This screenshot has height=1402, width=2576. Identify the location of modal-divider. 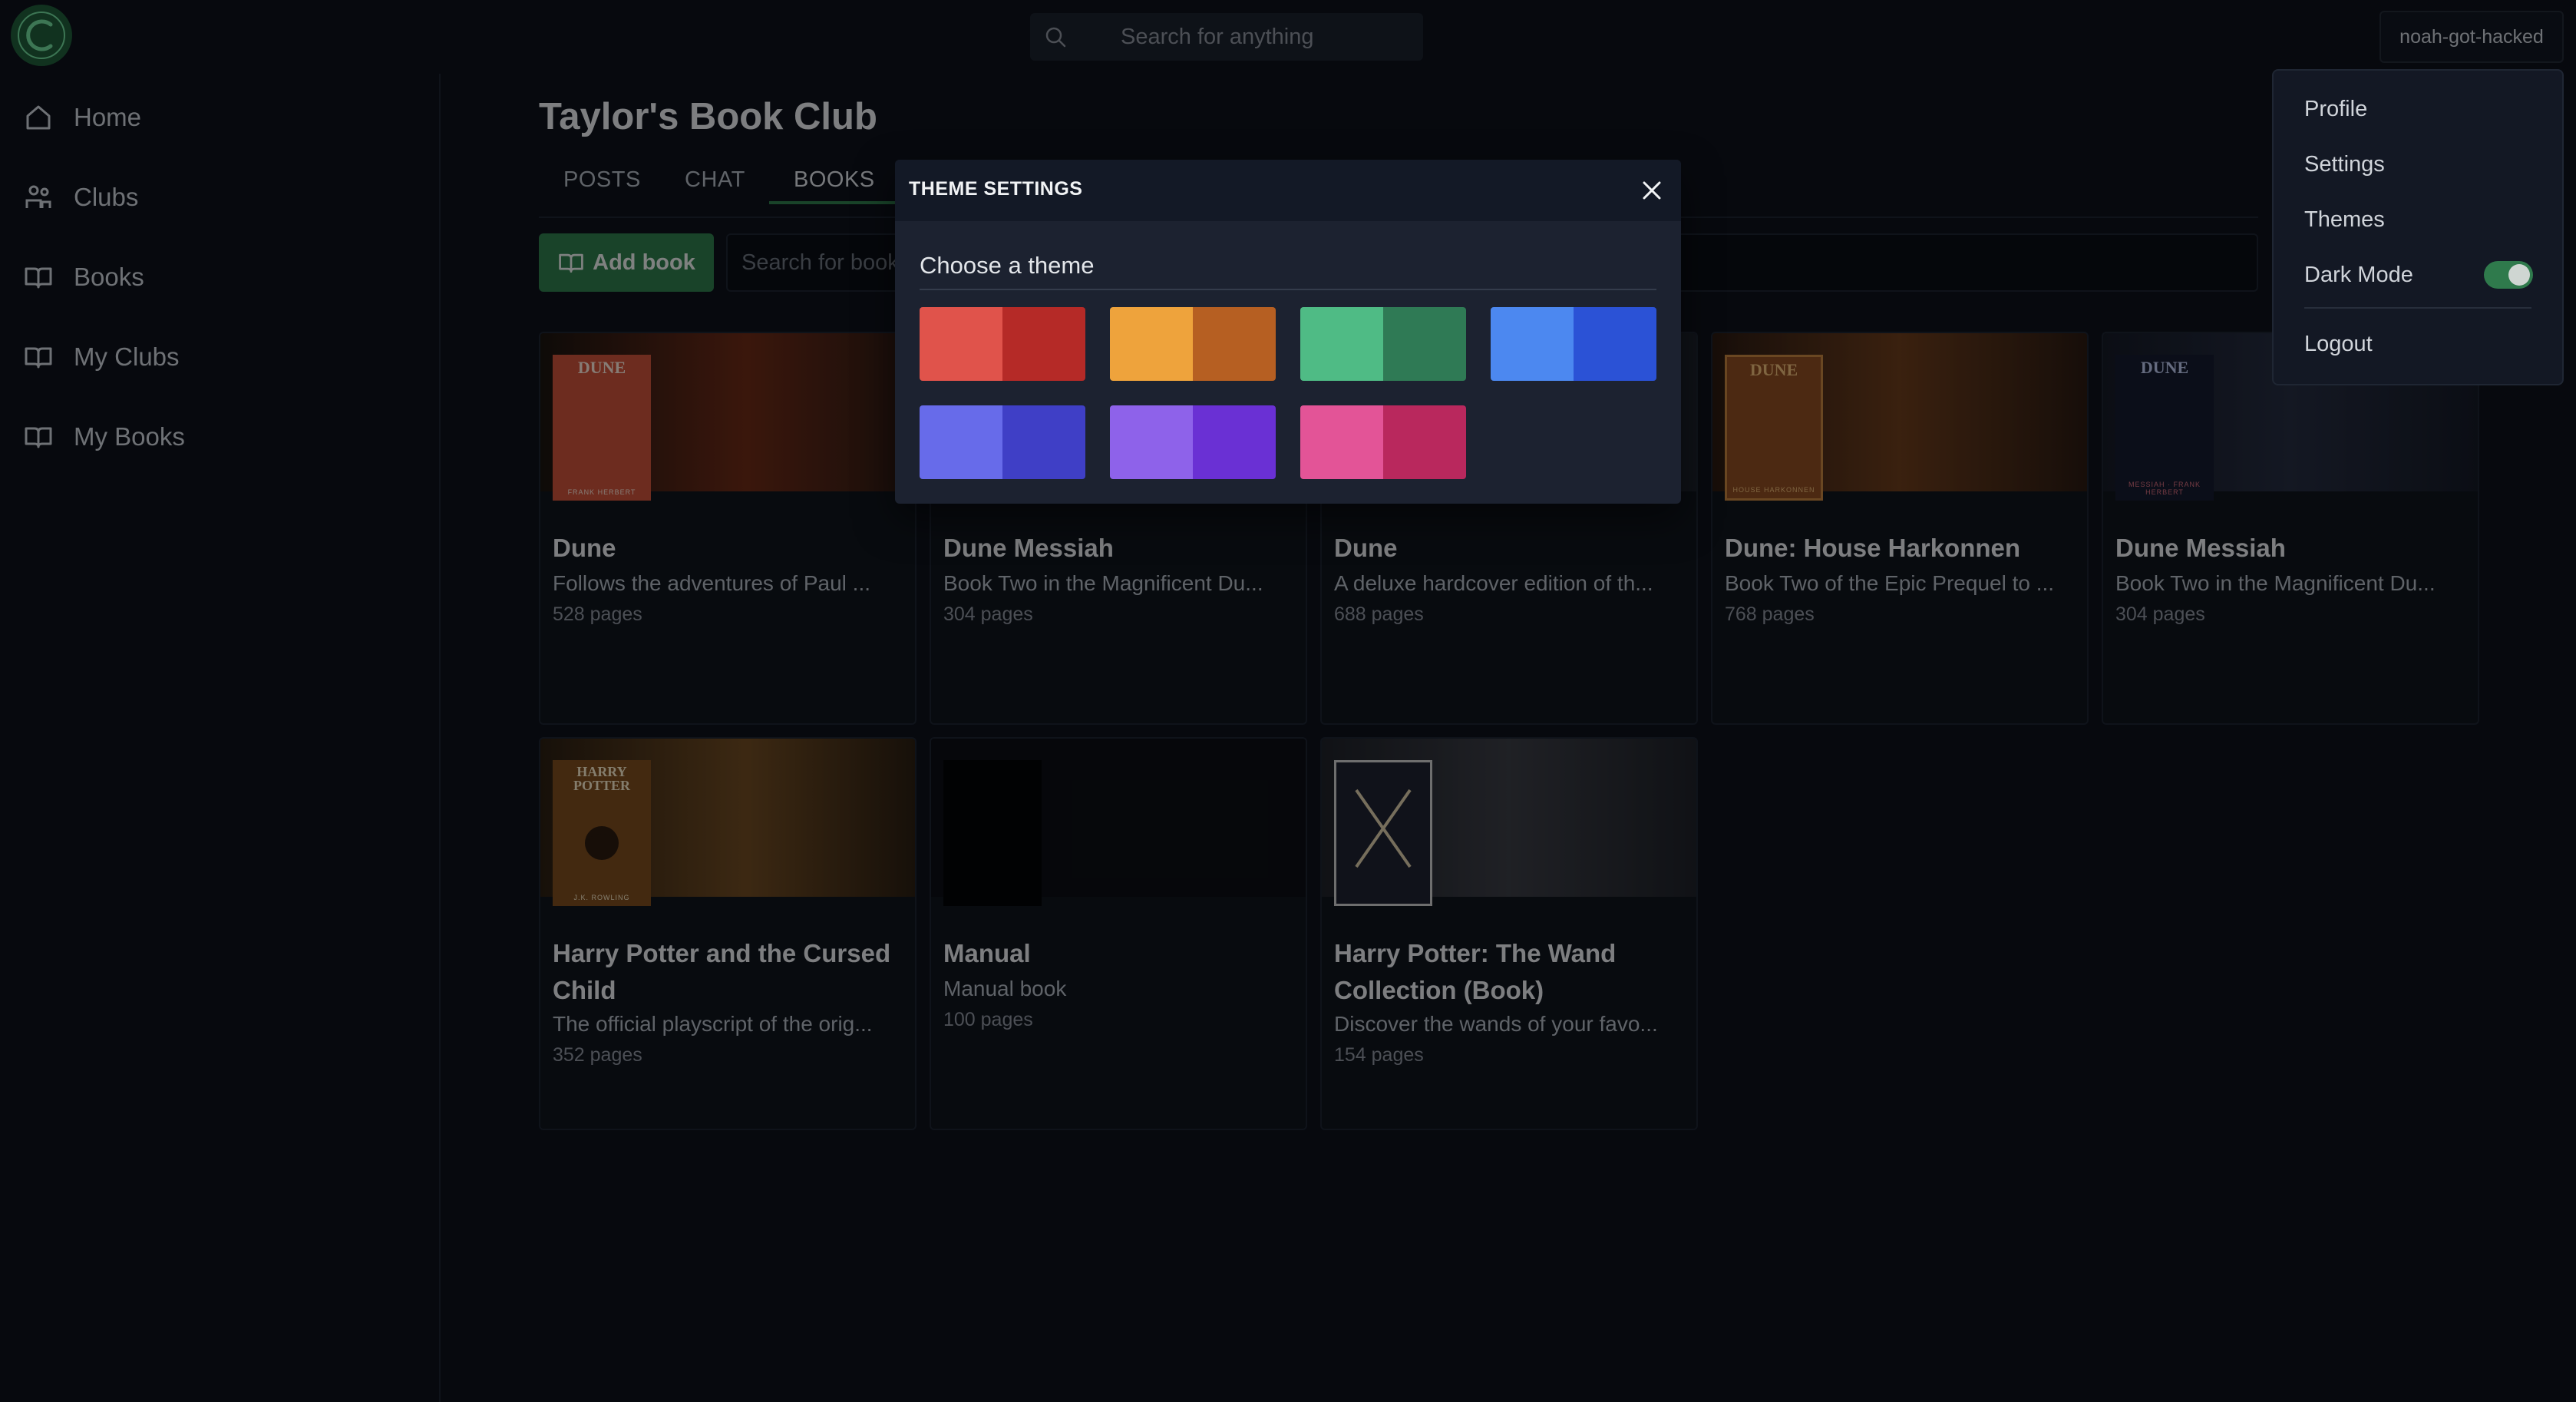
(1288, 290).